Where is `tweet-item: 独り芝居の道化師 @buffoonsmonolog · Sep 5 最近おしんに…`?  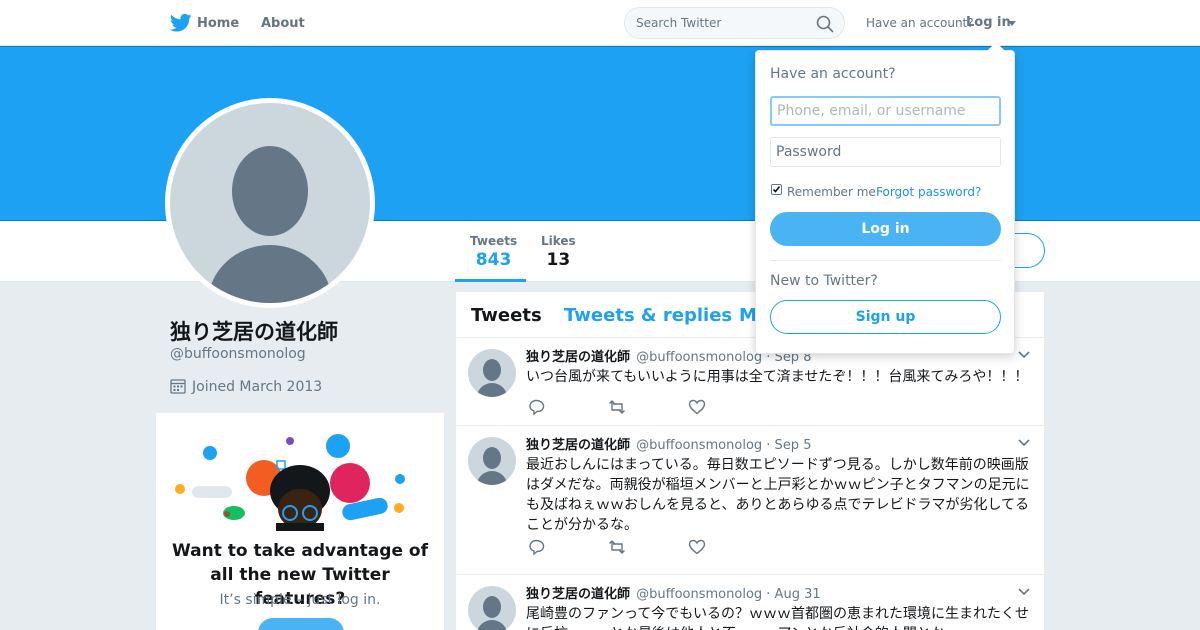
tweet-item: 独り芝居の道化師 @buffoonsmonolog · Sep 5 最近おしんに… is located at coordinates (750, 500).